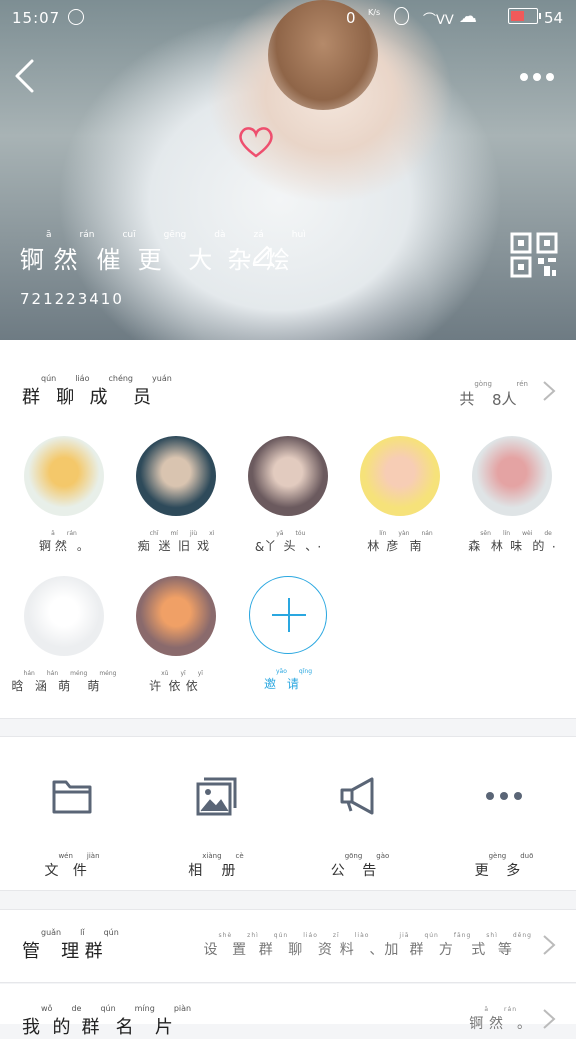 The height and width of the screenshot is (1039, 576). I want to click on ruby-char: 文wén, so click(58, 865).